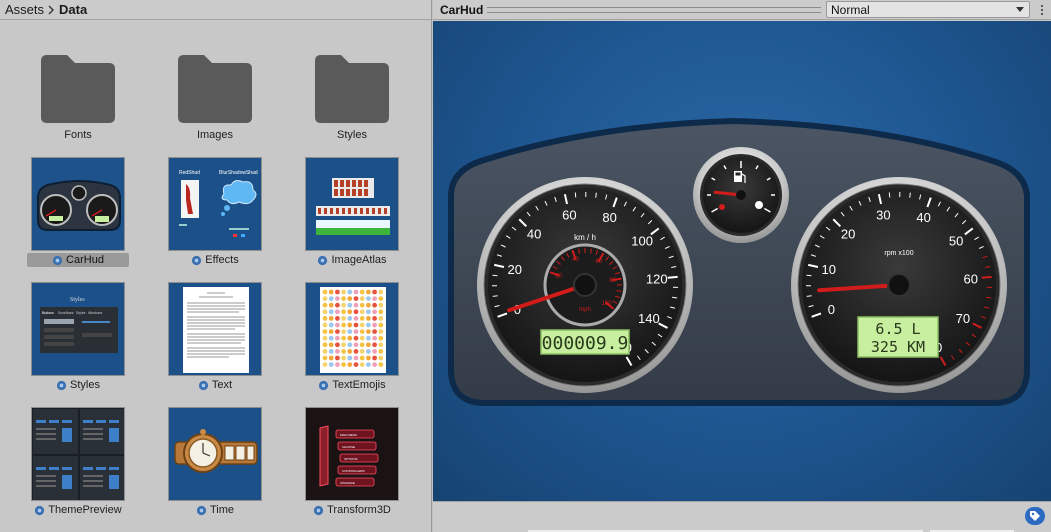  Describe the element at coordinates (850, 9) in the screenshot. I see `mode-dropdown-value: Normal` at that location.